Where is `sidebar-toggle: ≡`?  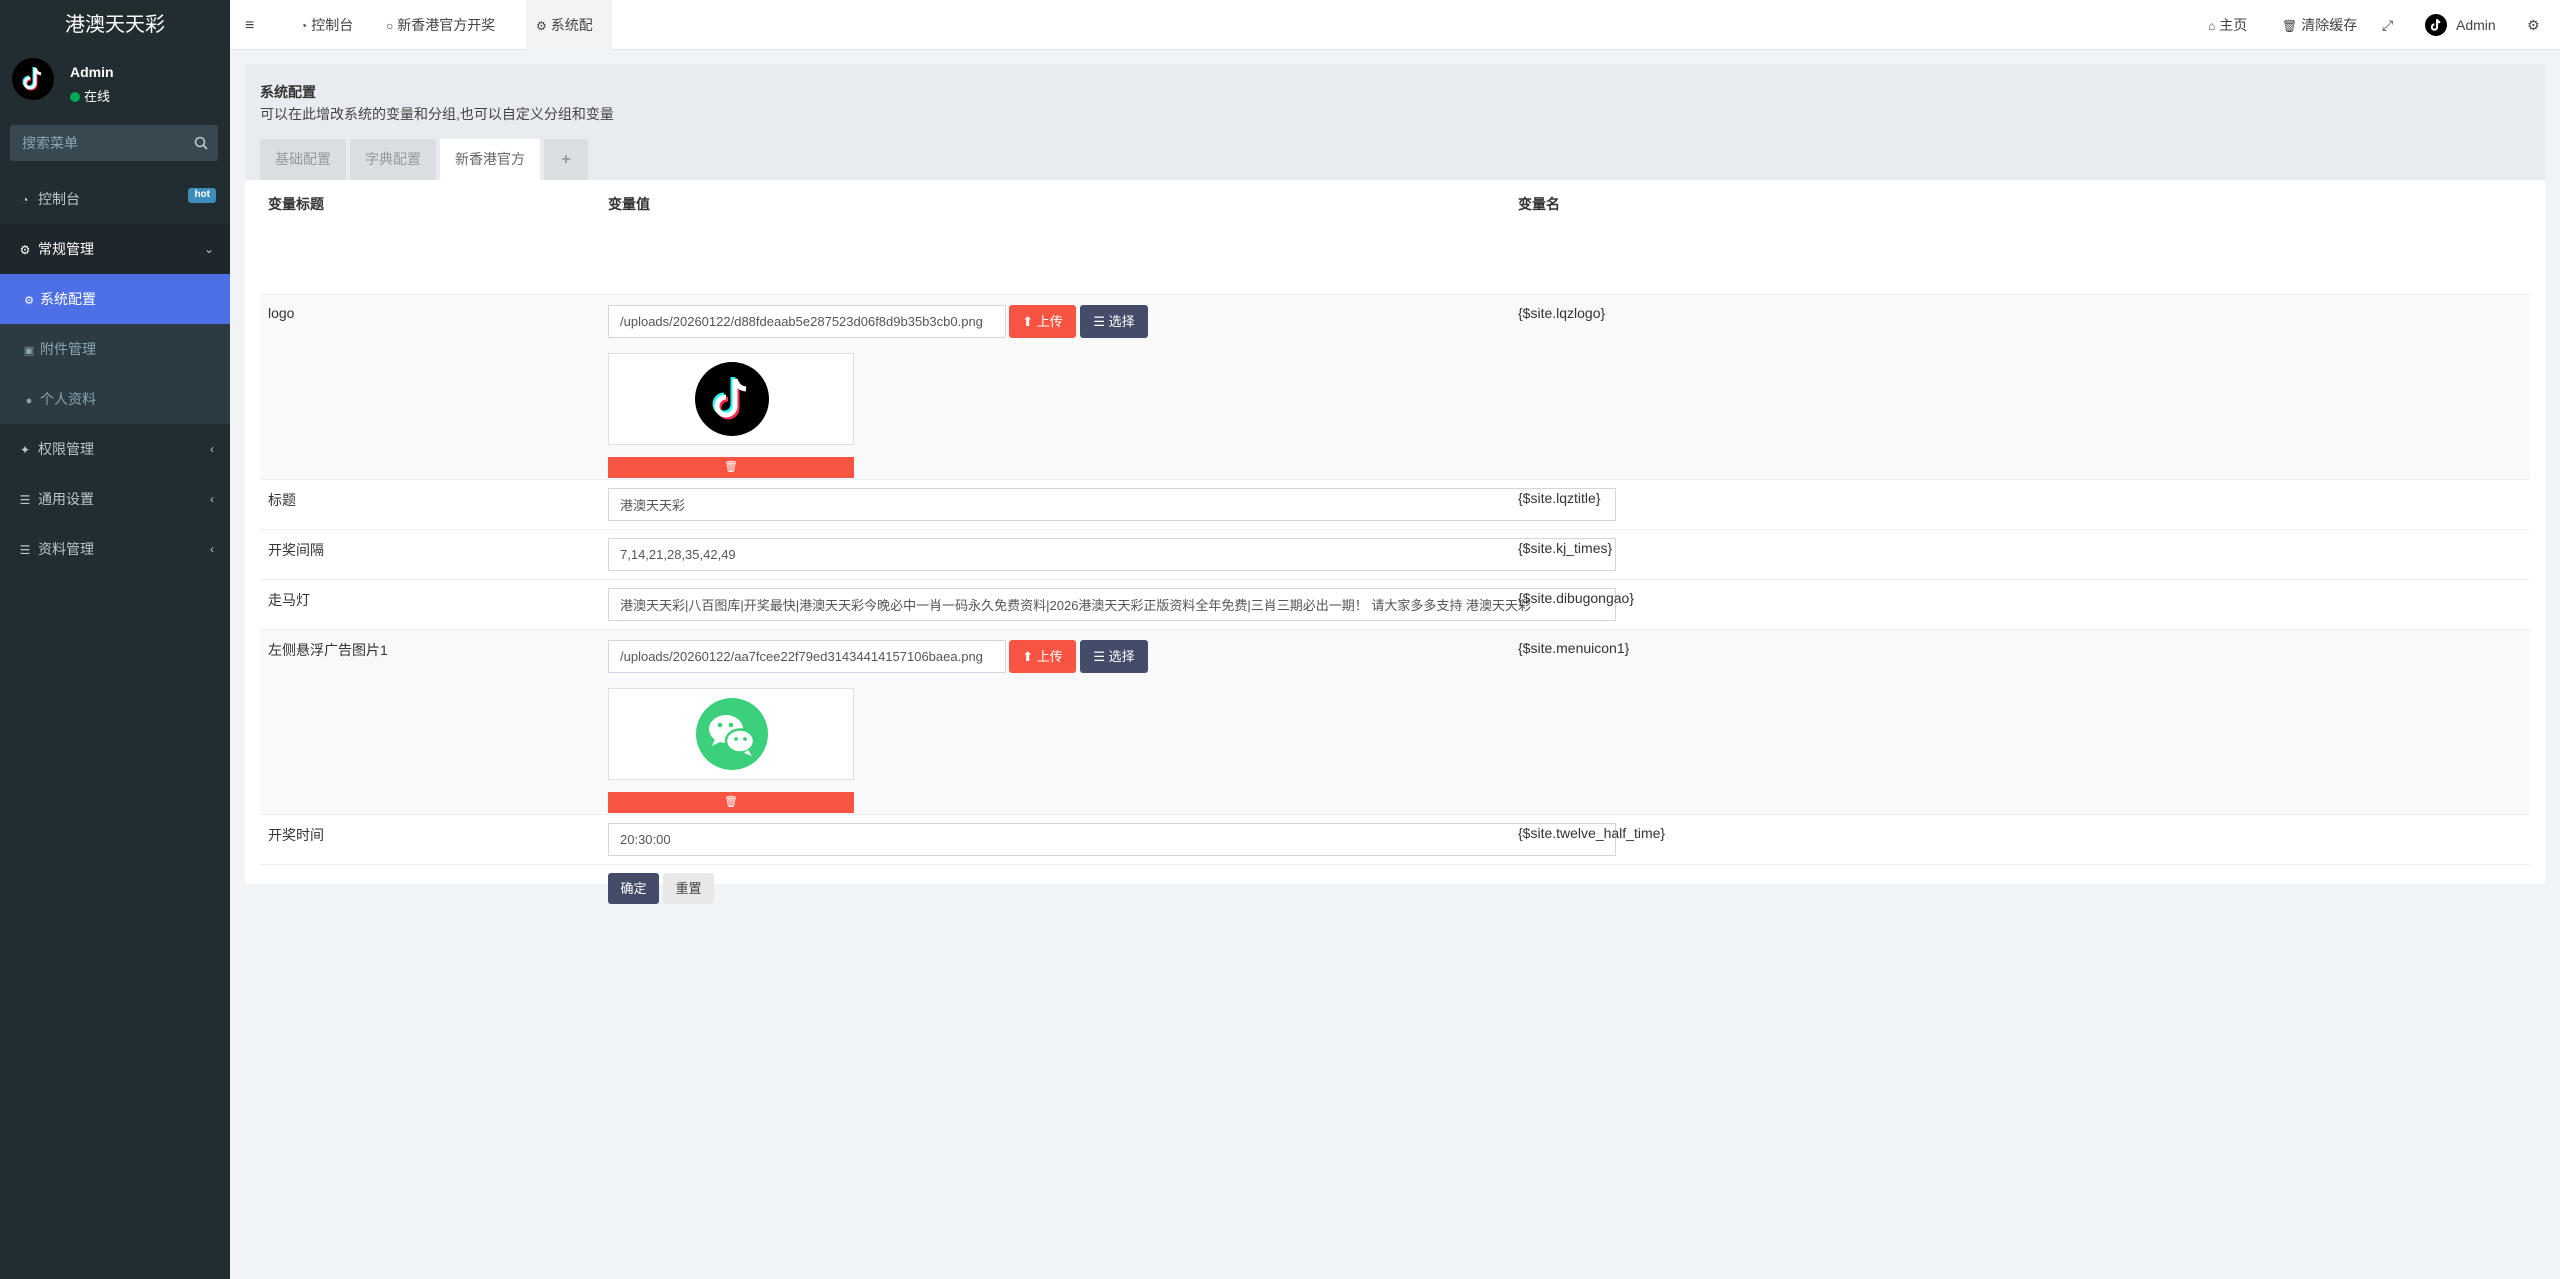 sidebar-toggle: ≡ is located at coordinates (249, 25).